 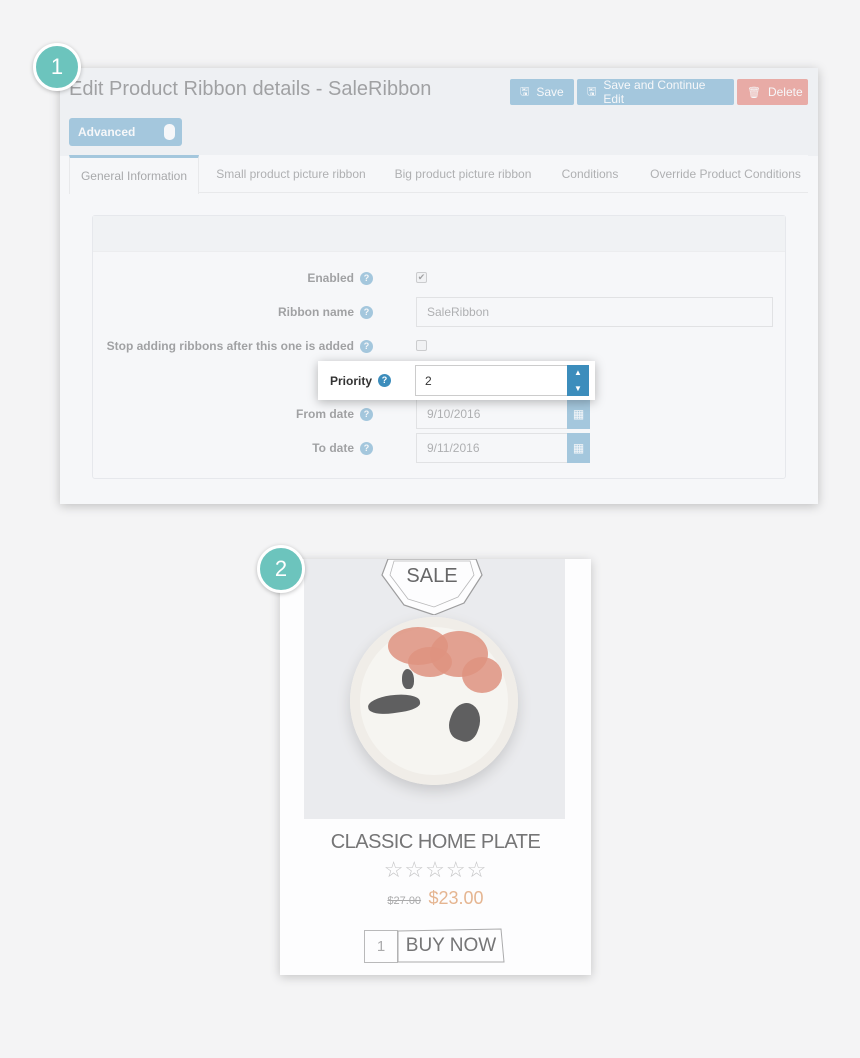 I want to click on priority-input: 2, so click(x=491, y=380).